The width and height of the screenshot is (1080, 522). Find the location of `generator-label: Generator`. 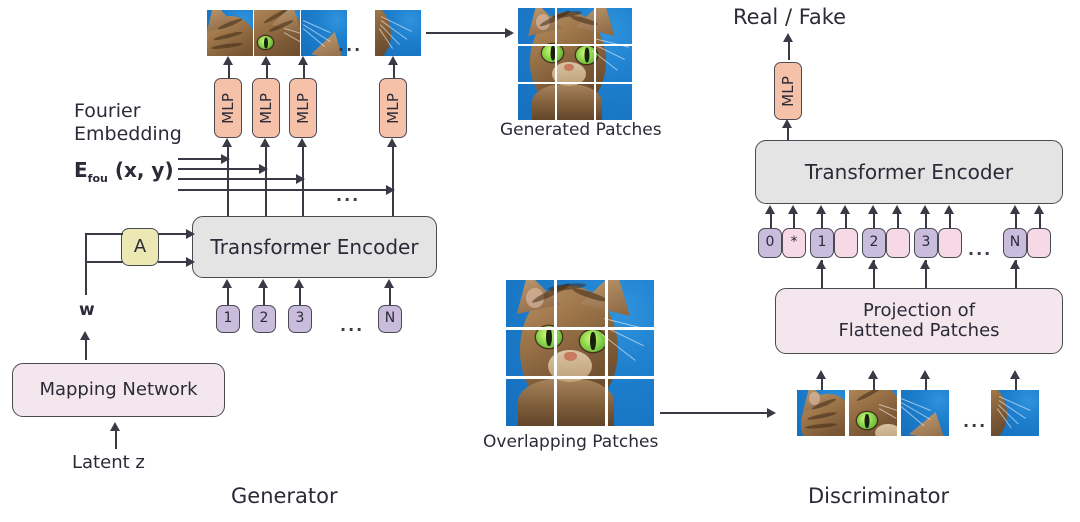

generator-label: Generator is located at coordinates (284, 496).